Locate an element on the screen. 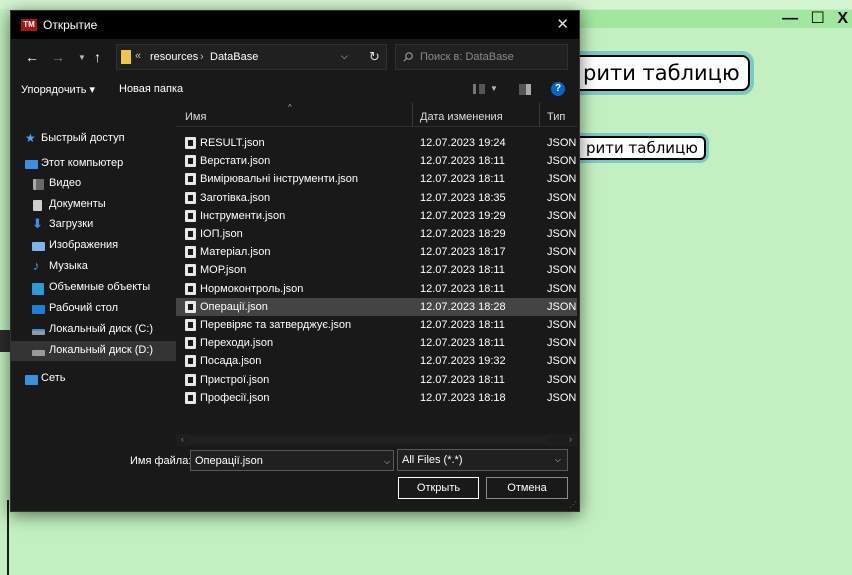  scroll-left-icon: ‹ is located at coordinates (182, 439).